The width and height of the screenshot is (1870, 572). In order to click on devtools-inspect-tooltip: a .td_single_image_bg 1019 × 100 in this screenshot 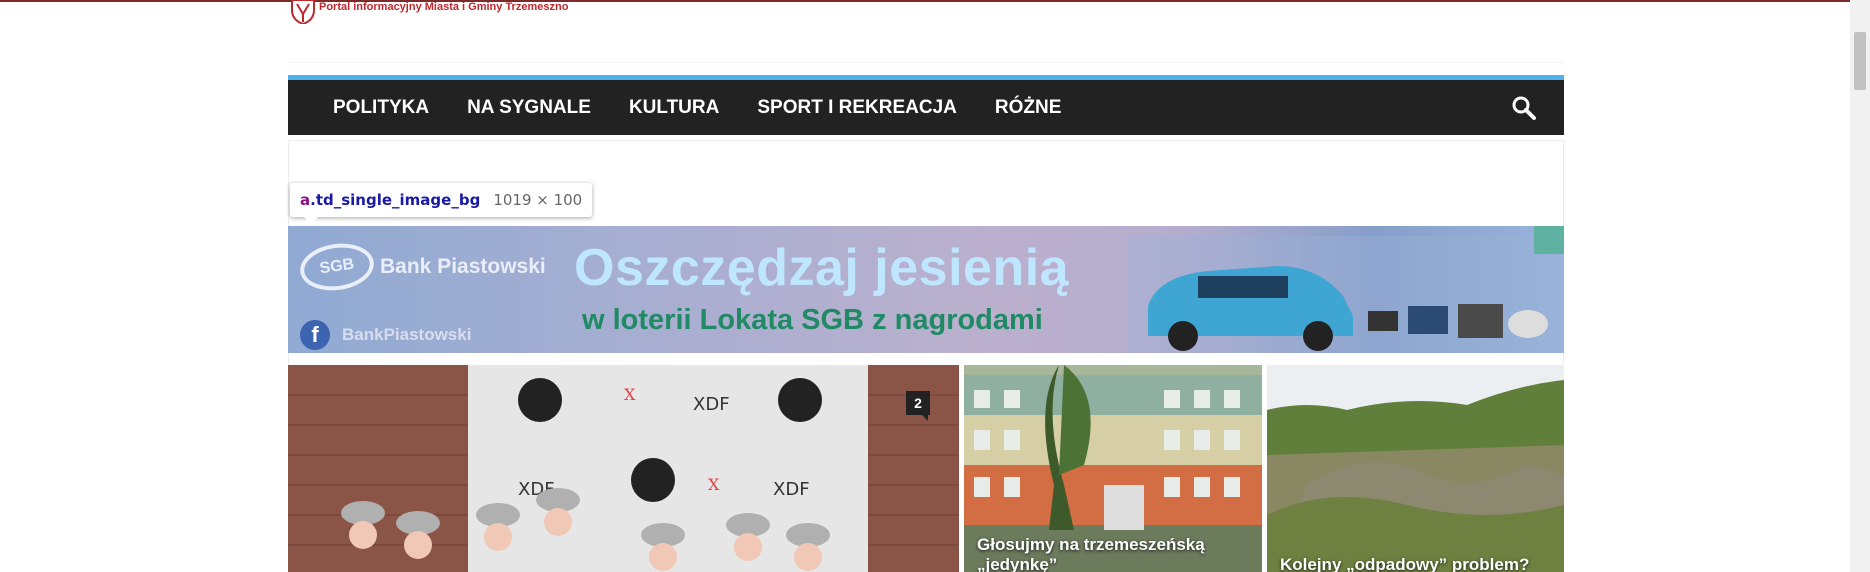, I will do `click(441, 203)`.